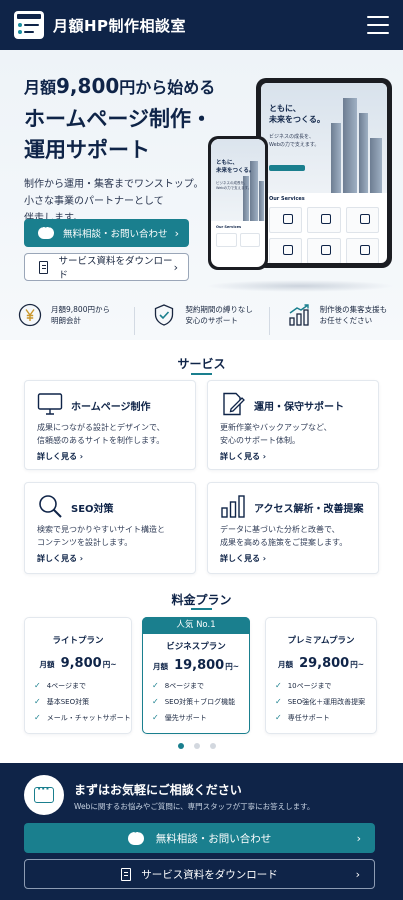  I want to click on plan-price: 月額 19,800円~, so click(196, 663).